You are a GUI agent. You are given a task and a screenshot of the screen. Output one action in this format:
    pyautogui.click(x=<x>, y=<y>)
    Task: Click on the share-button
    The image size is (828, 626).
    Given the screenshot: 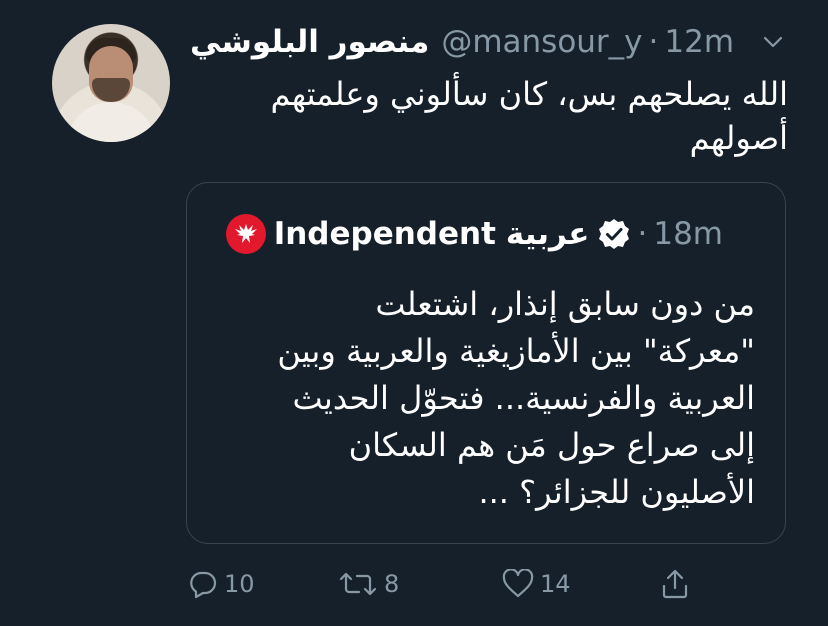 What is the action you would take?
    pyautogui.click(x=678, y=584)
    